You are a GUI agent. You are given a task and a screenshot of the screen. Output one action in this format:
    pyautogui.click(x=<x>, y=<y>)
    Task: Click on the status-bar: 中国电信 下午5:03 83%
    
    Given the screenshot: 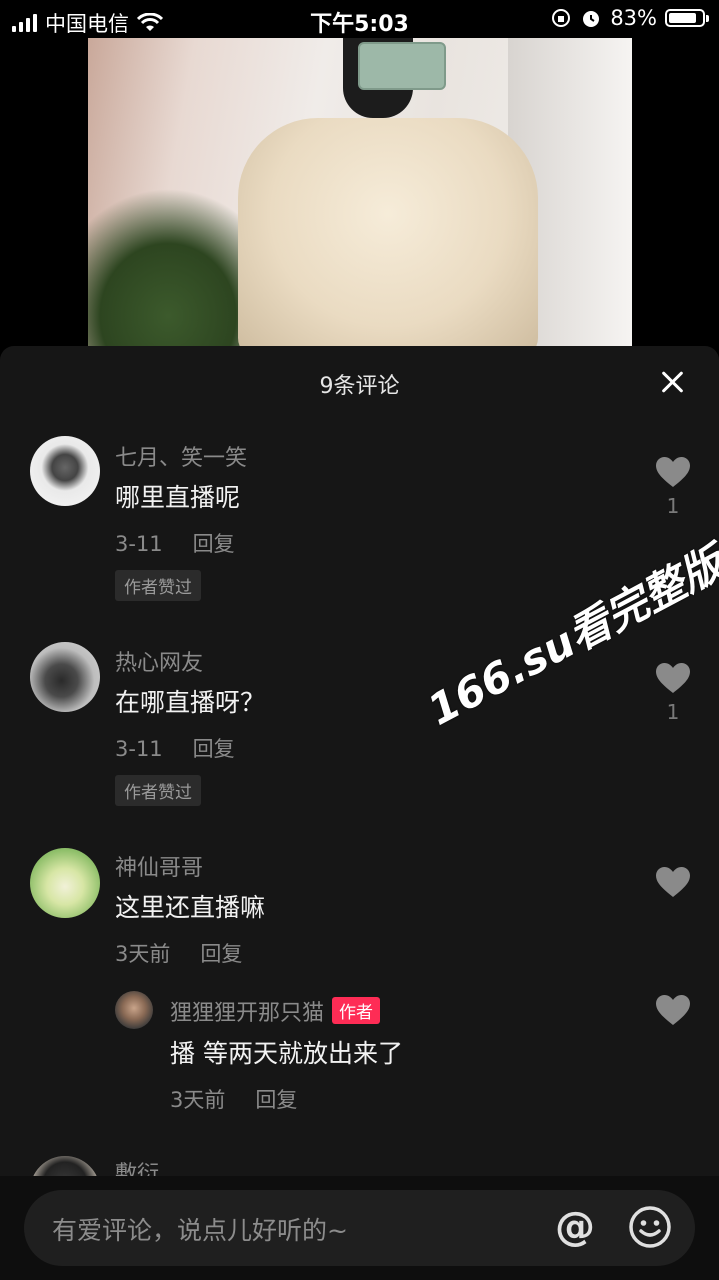 What is the action you would take?
    pyautogui.click(x=359, y=19)
    